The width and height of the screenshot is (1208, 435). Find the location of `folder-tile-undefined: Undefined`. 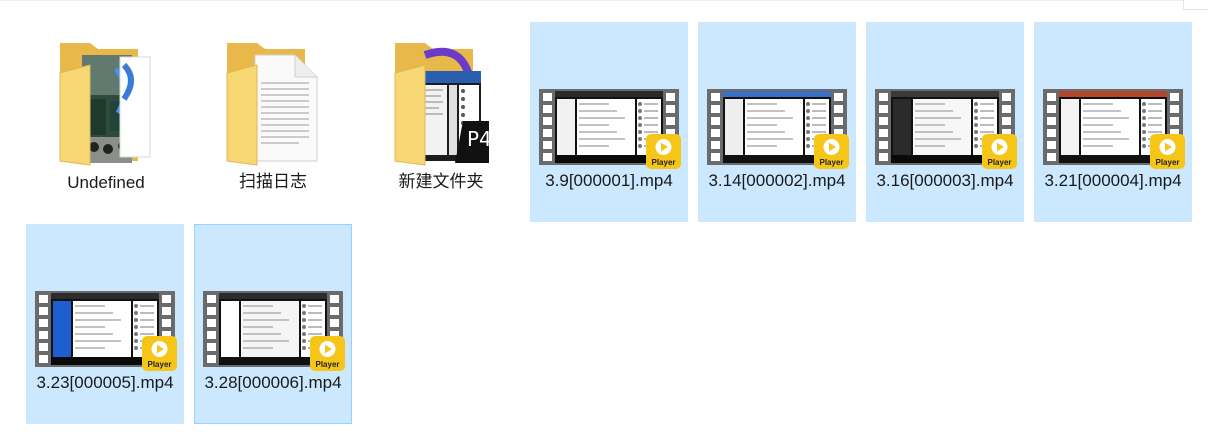

folder-tile-undefined: Undefined is located at coordinates (106, 124).